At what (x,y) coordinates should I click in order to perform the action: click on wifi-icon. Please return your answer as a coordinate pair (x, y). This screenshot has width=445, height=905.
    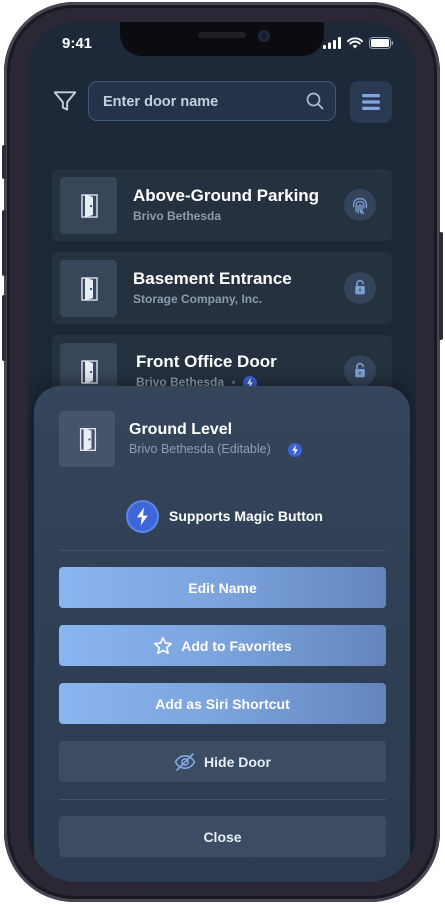
    Looking at the image, I should click on (355, 43).